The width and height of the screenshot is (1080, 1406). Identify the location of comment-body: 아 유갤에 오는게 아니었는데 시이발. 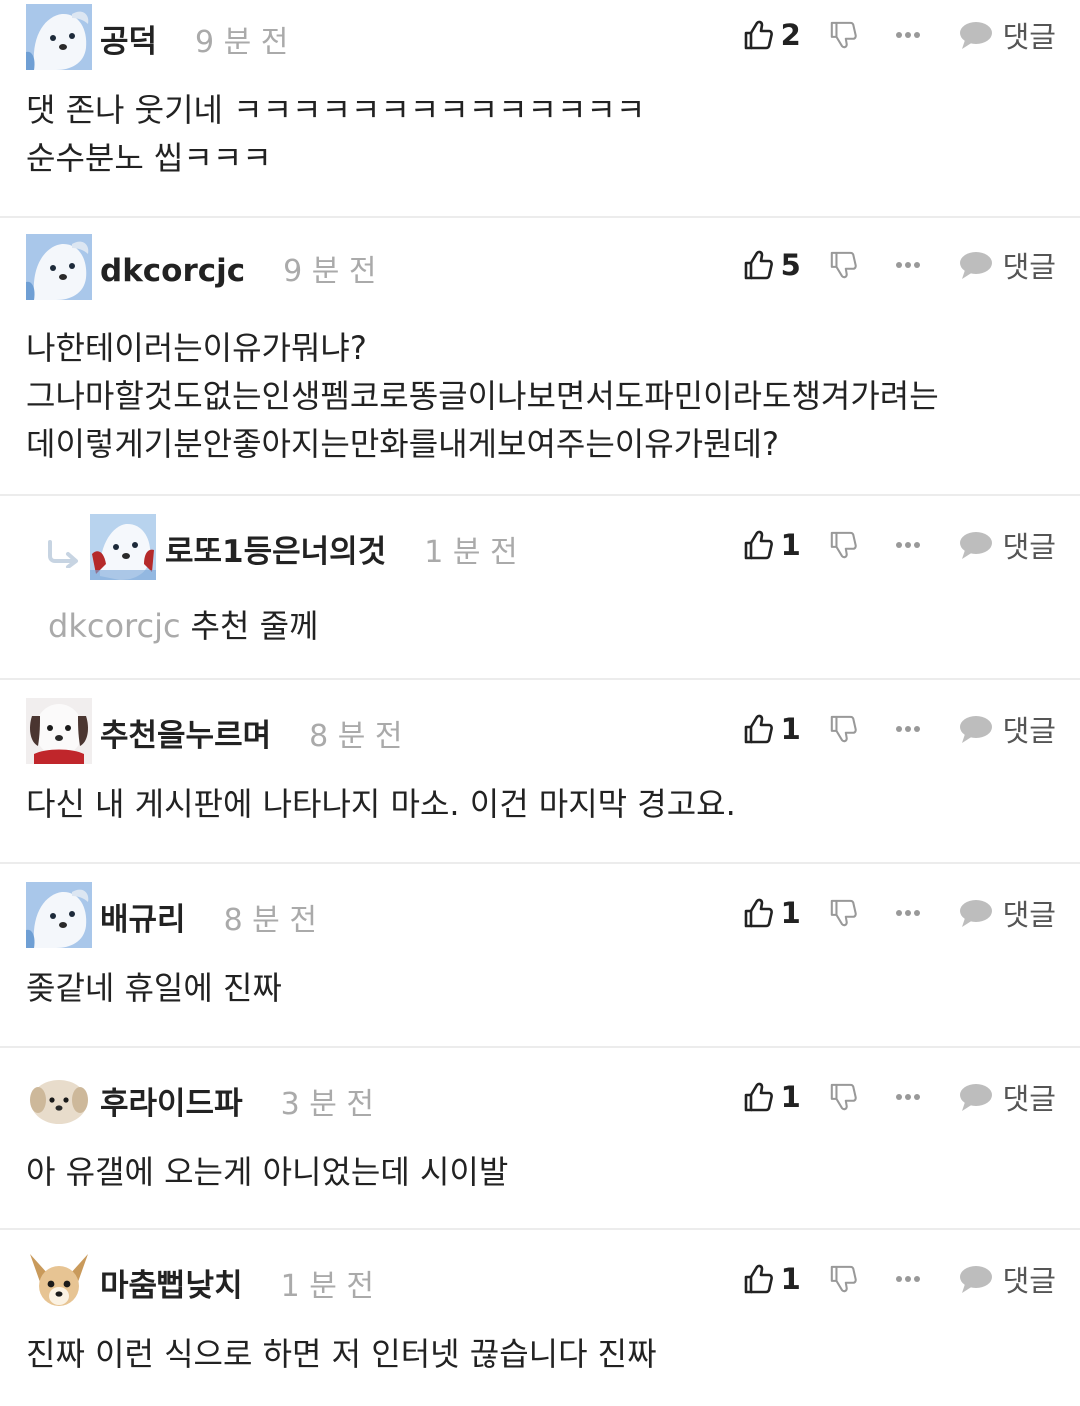
(540, 1172).